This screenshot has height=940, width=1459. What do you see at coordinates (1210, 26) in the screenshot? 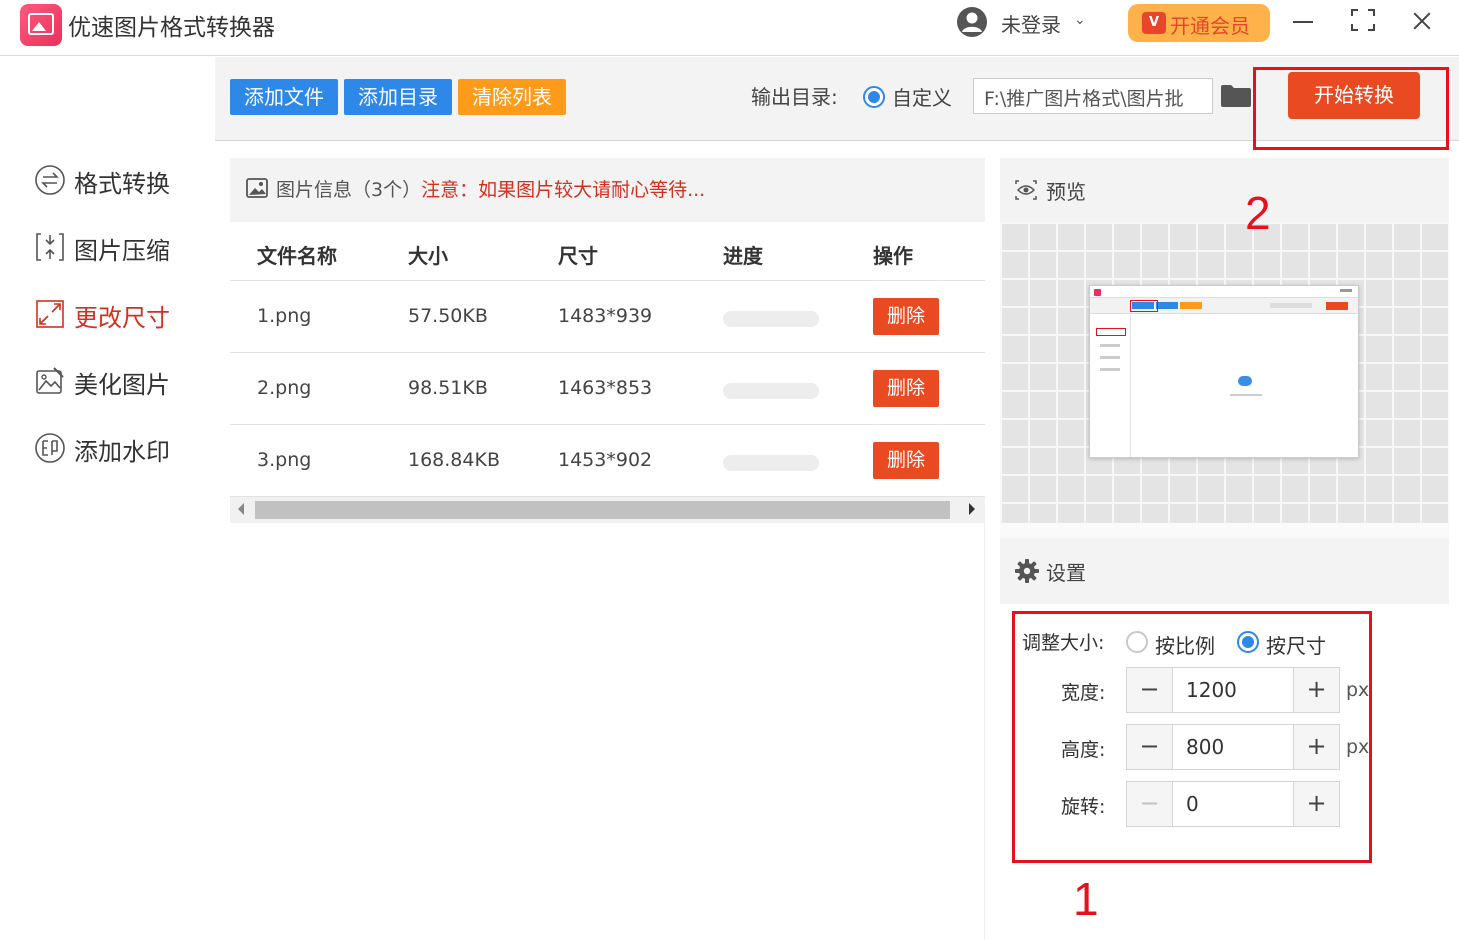
I see `vip-label: 开通会员` at bounding box center [1210, 26].